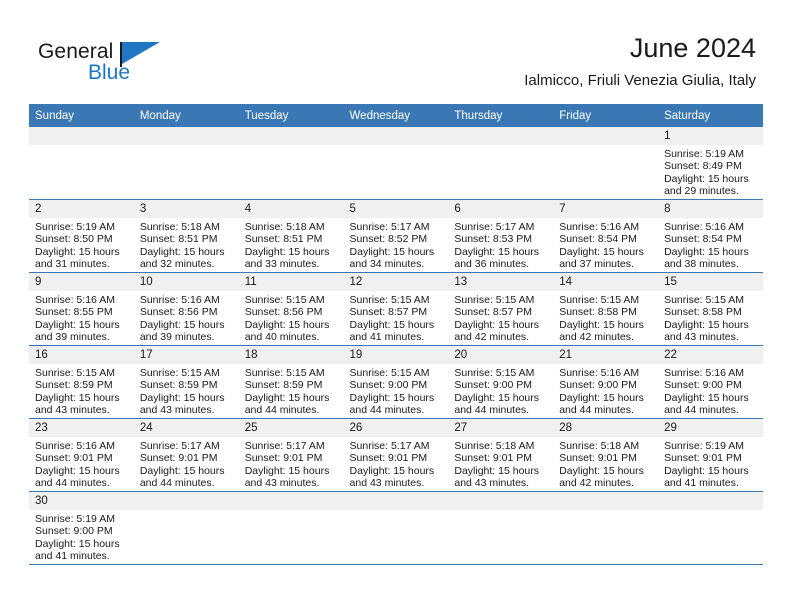  What do you see at coordinates (493, 239) in the screenshot?
I see `sunset-time: Sunset: 8:53 PM` at bounding box center [493, 239].